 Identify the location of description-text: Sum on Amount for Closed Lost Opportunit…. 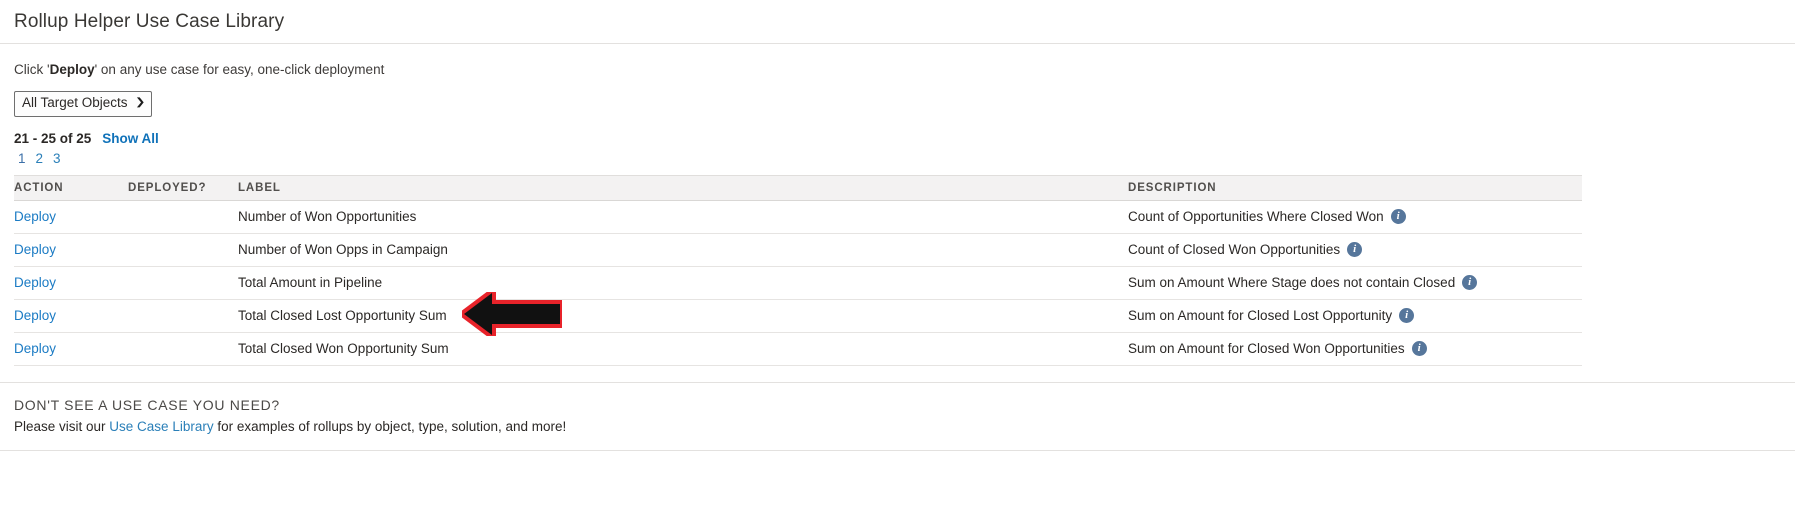
(1260, 315).